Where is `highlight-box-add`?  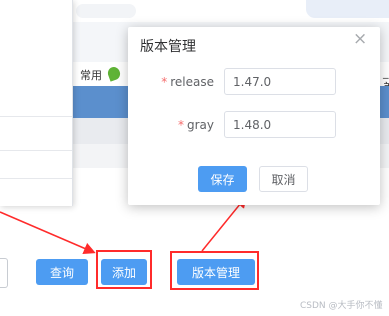
highlight-box-add is located at coordinates (124, 269).